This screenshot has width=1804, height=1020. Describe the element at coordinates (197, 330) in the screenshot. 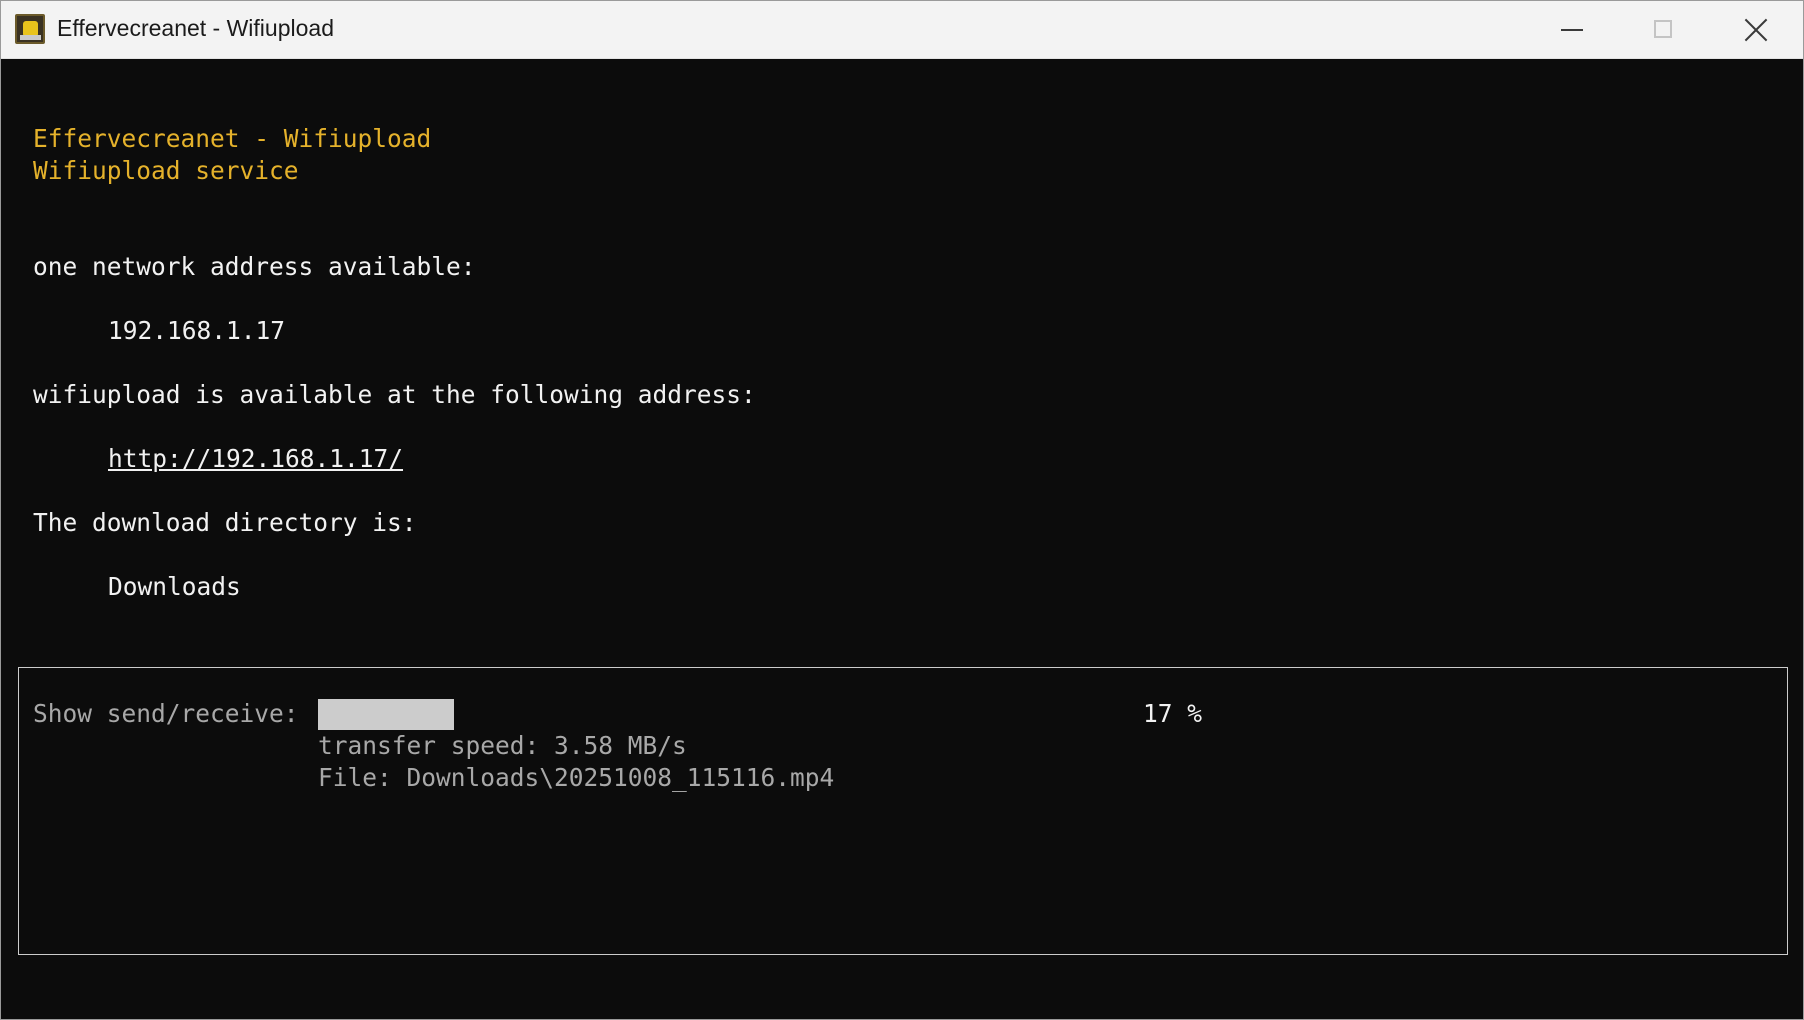

I see `ip-address: 192.168.1.17` at that location.